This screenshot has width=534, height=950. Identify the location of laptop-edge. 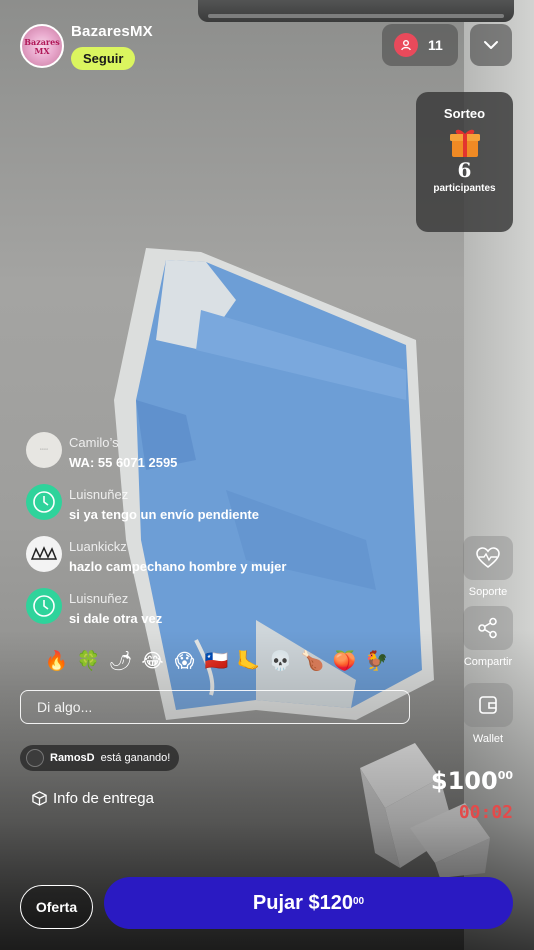
(356, 11).